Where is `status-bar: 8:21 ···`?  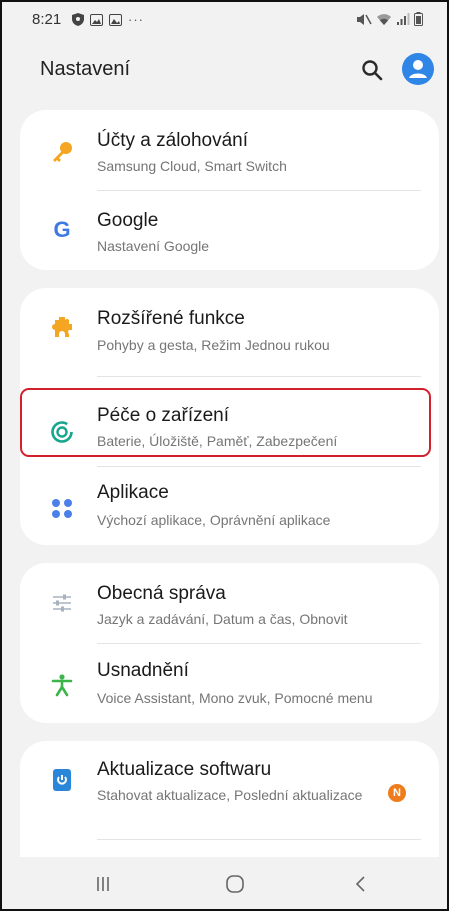 status-bar: 8:21 ··· is located at coordinates (224, 19).